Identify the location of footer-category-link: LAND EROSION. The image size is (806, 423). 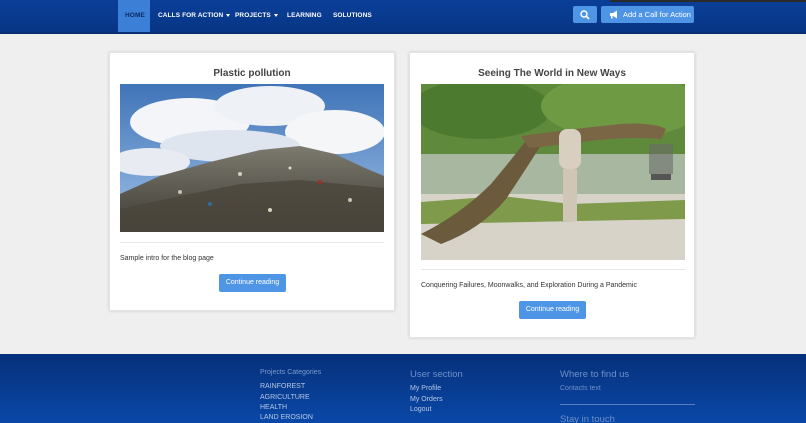
(286, 417).